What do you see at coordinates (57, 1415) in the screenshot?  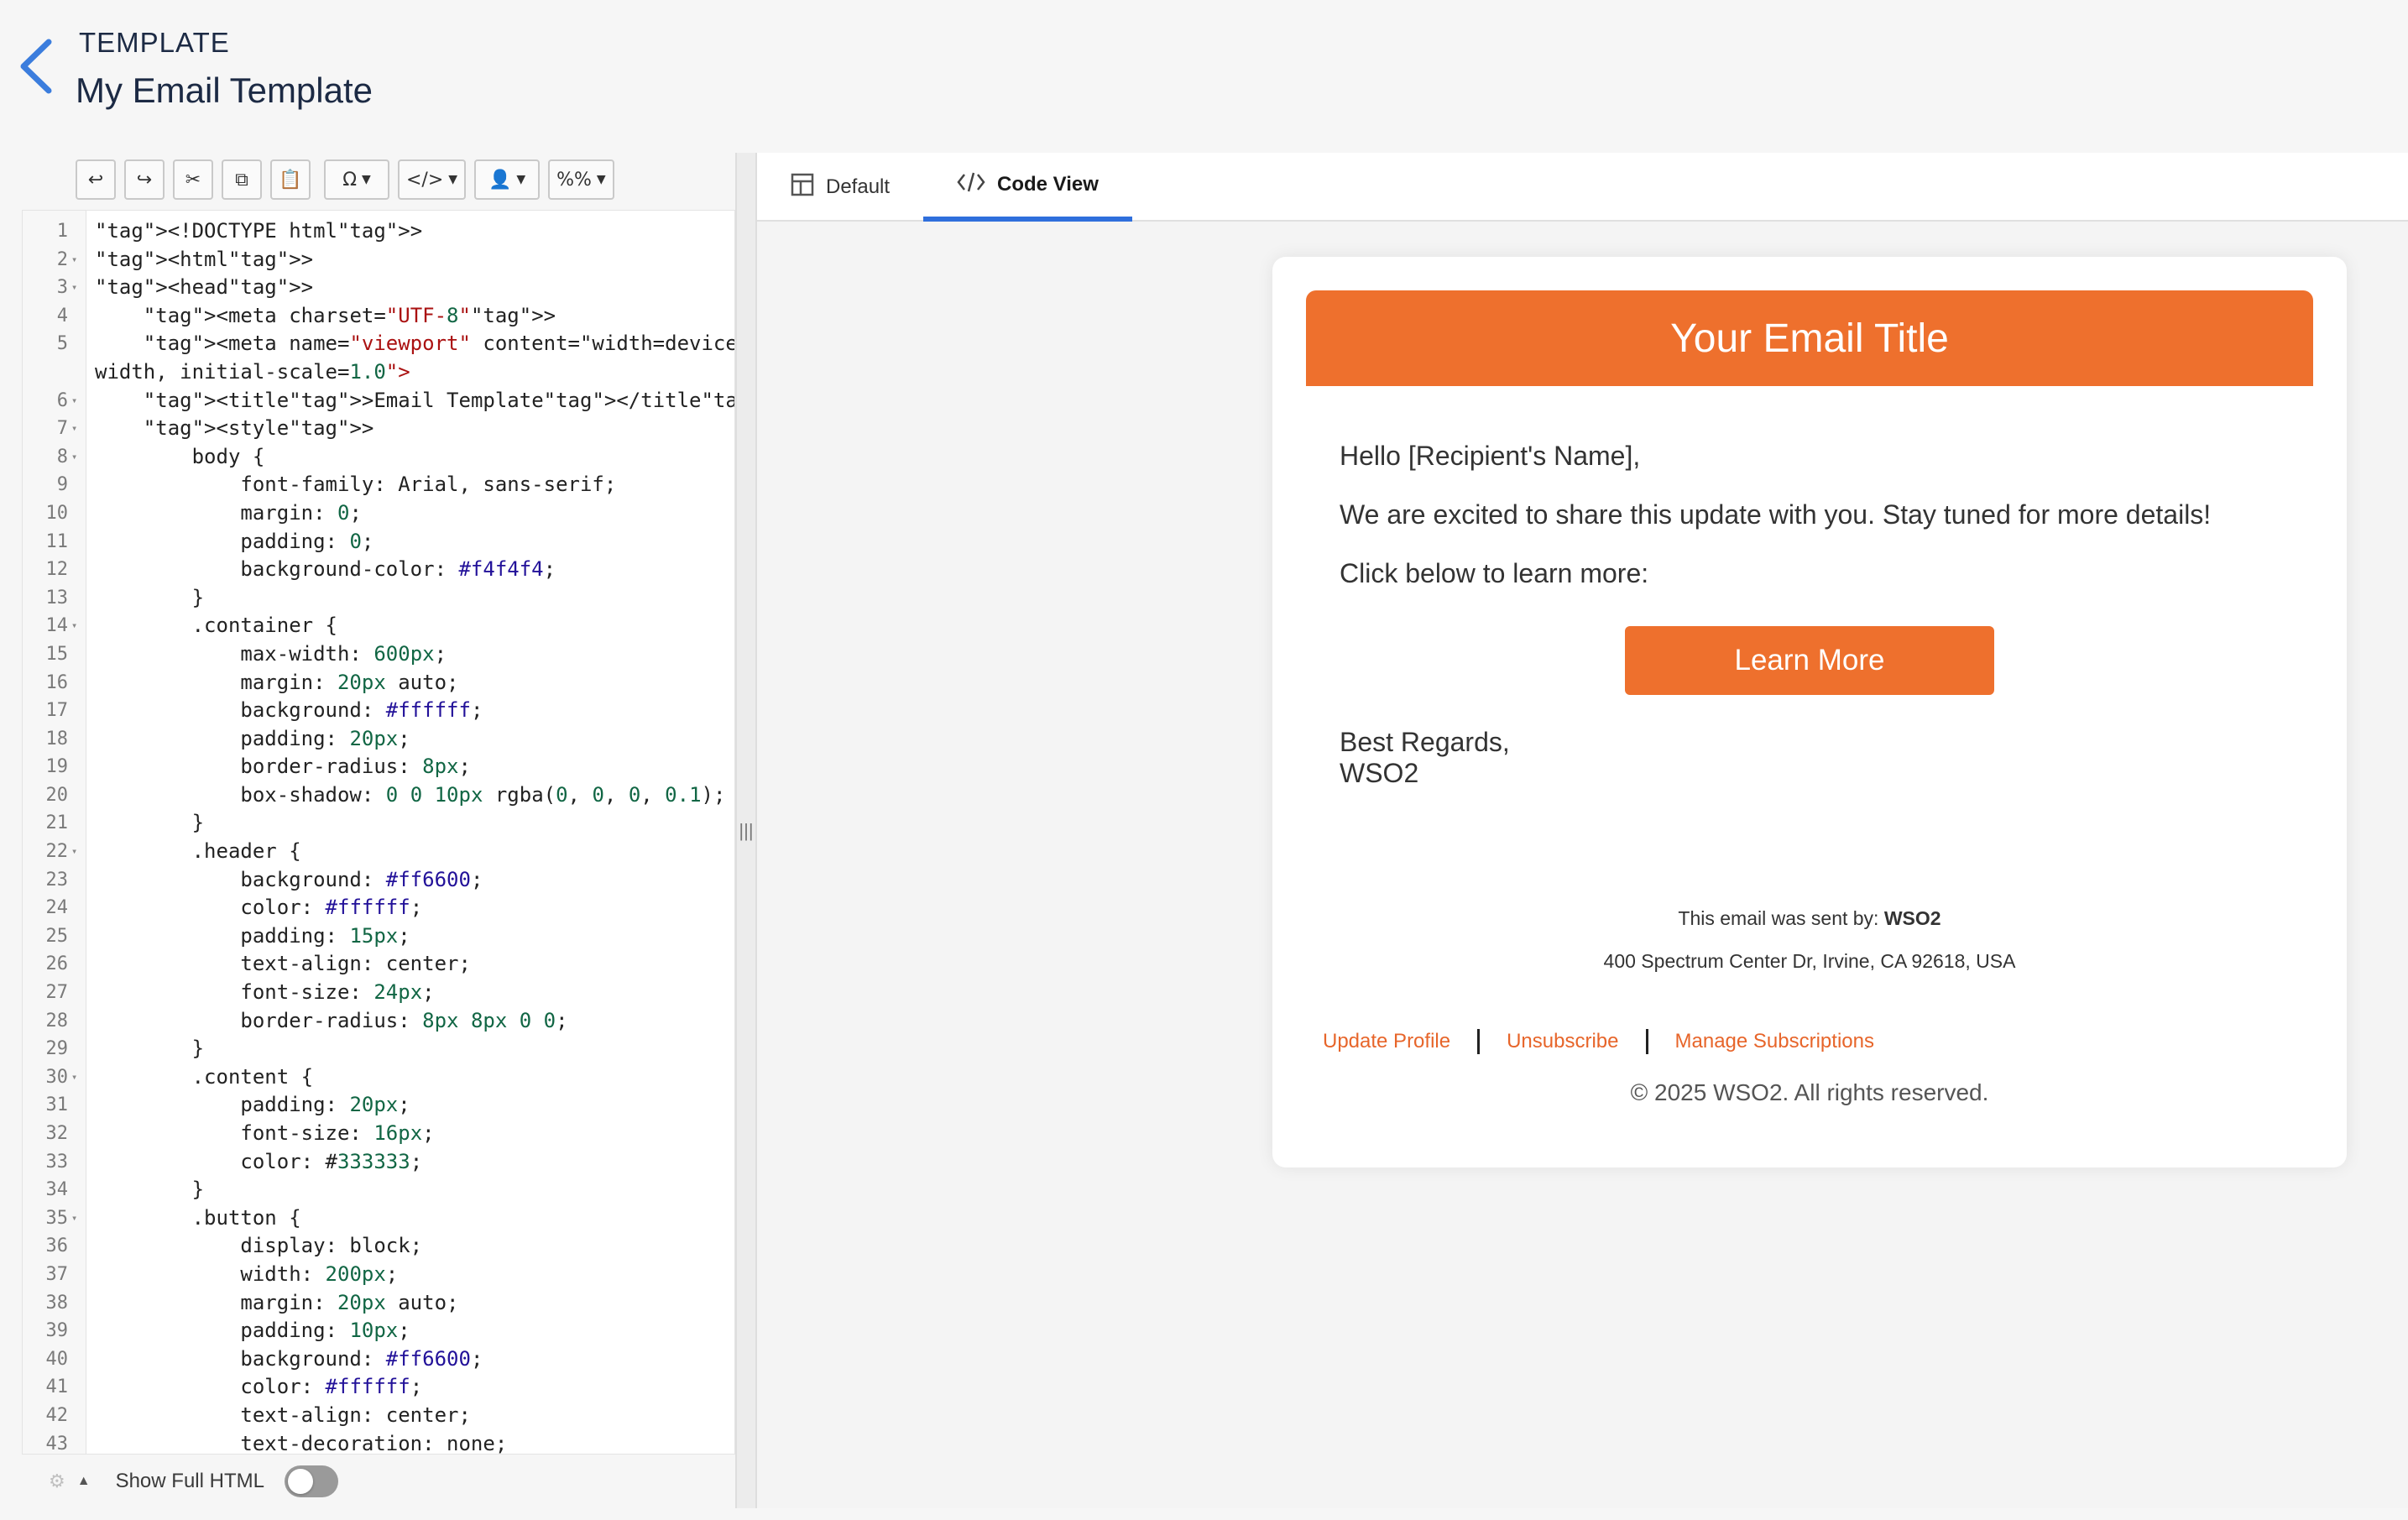 I see `line-number: 42` at bounding box center [57, 1415].